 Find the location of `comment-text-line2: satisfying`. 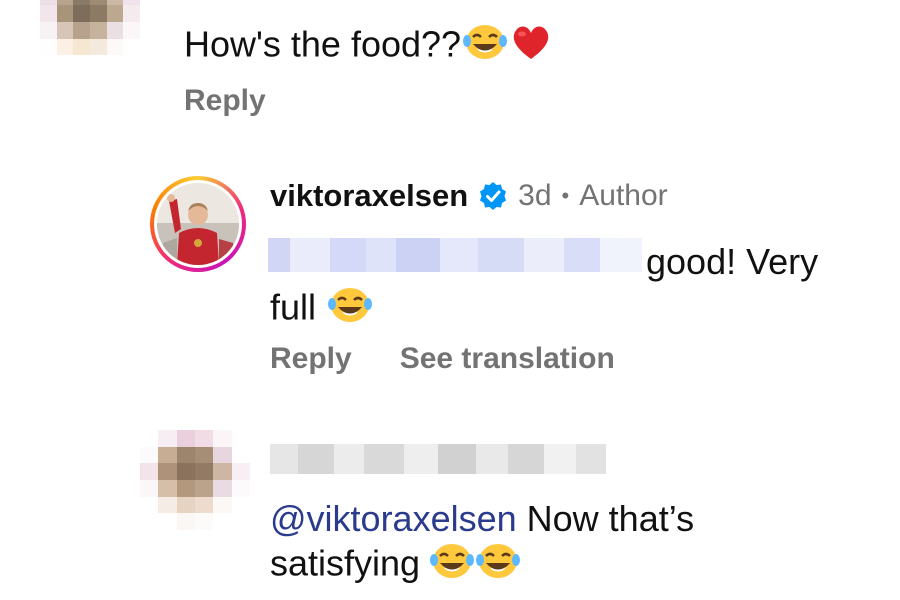

comment-text-line2: satisfying is located at coordinates (395, 566).